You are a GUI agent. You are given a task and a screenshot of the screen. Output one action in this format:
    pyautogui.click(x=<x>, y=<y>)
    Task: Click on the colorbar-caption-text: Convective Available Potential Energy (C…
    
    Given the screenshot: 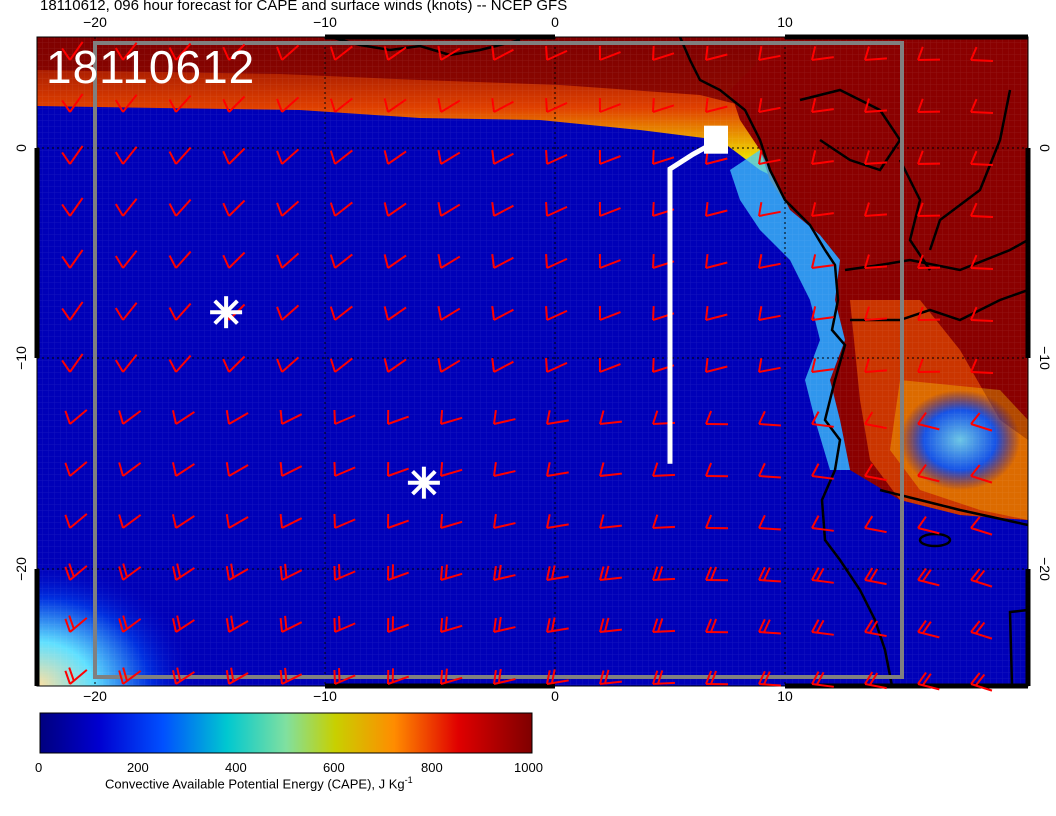 What is the action you would take?
    pyautogui.click(x=255, y=784)
    